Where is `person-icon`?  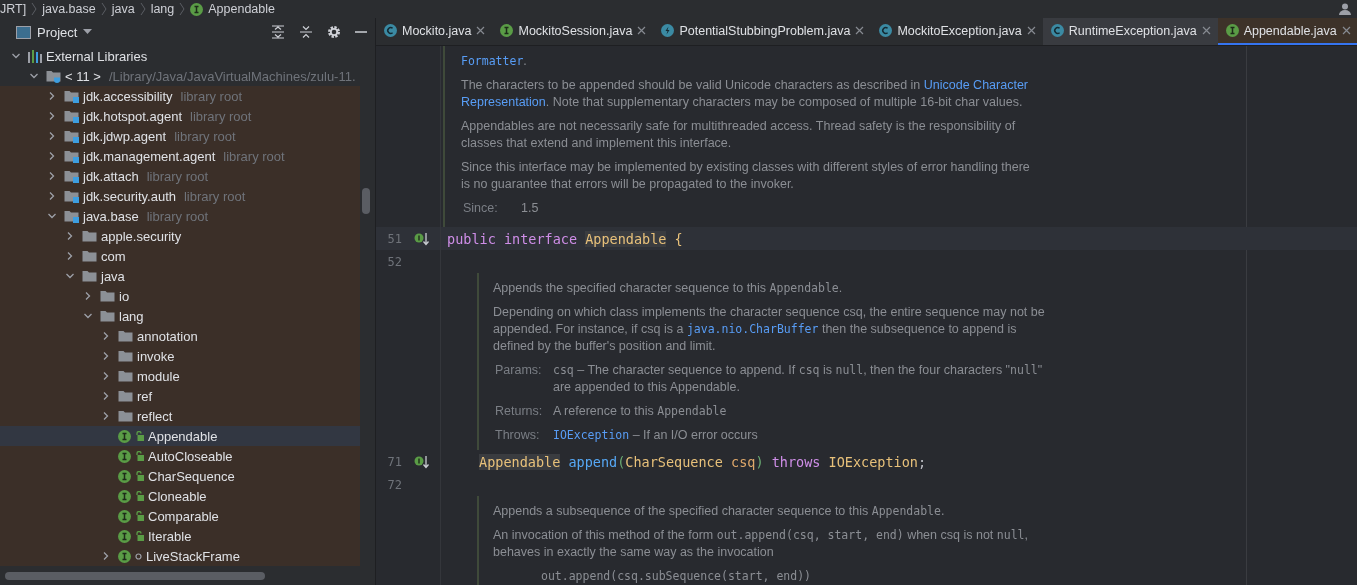
person-icon is located at coordinates (1345, 9).